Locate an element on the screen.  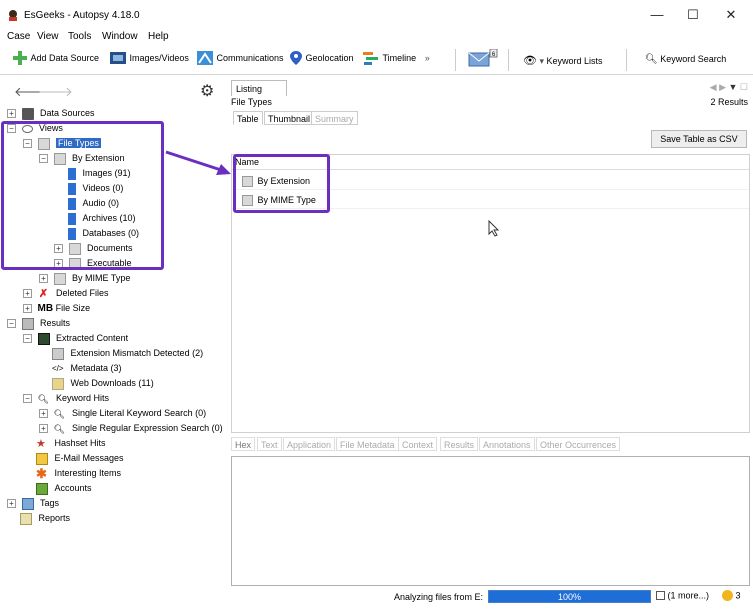
menu-case: Case is located at coordinates (18, 36).